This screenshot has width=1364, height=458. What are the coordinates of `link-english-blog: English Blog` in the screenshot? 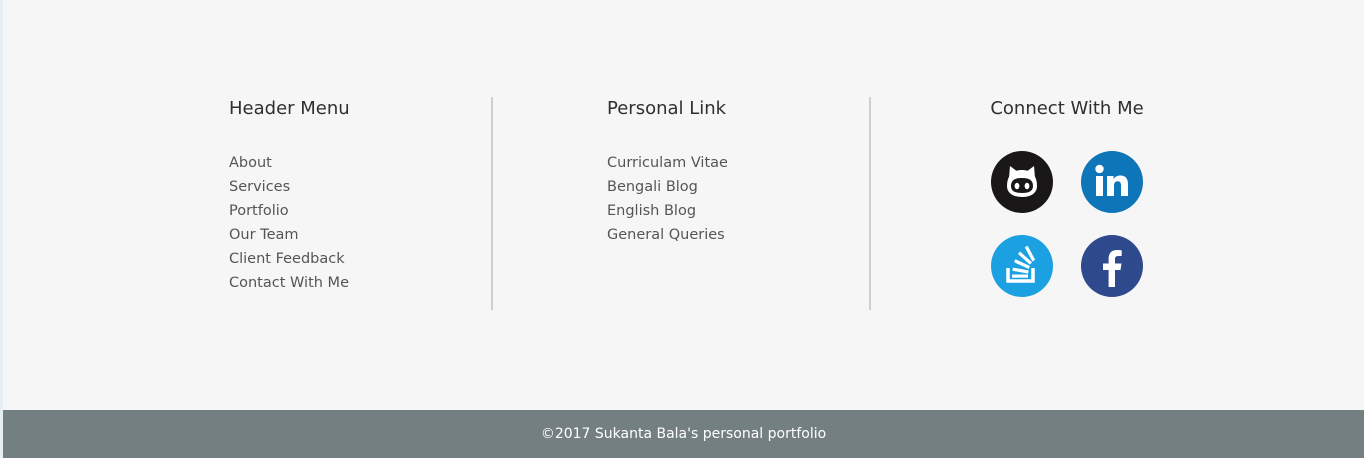 It's located at (732, 211).